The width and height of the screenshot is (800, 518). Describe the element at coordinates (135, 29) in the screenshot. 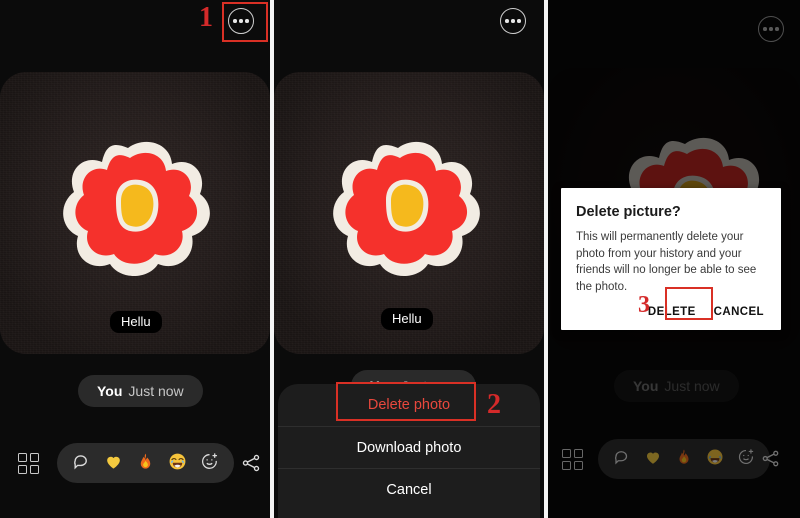

I see `panel1-topbar` at that location.